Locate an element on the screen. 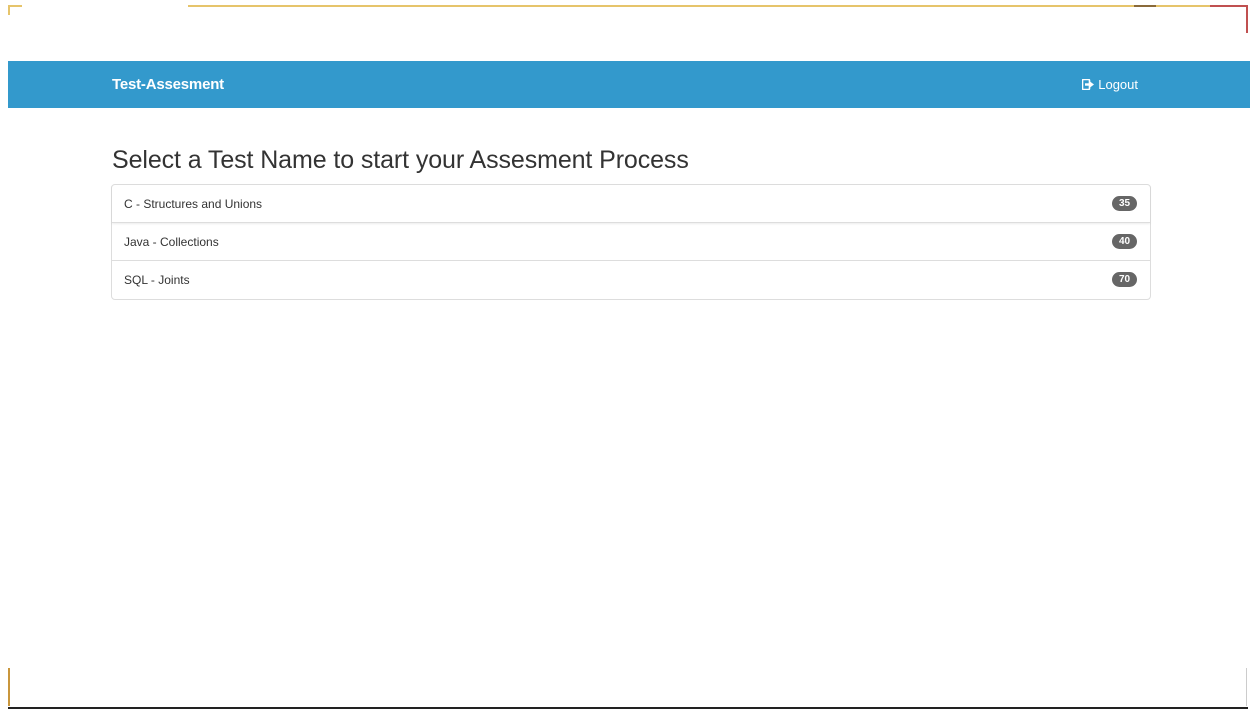 Image resolution: width=1250 pixels, height=711 pixels. frame-left-top-line is located at coordinates (9, 10).